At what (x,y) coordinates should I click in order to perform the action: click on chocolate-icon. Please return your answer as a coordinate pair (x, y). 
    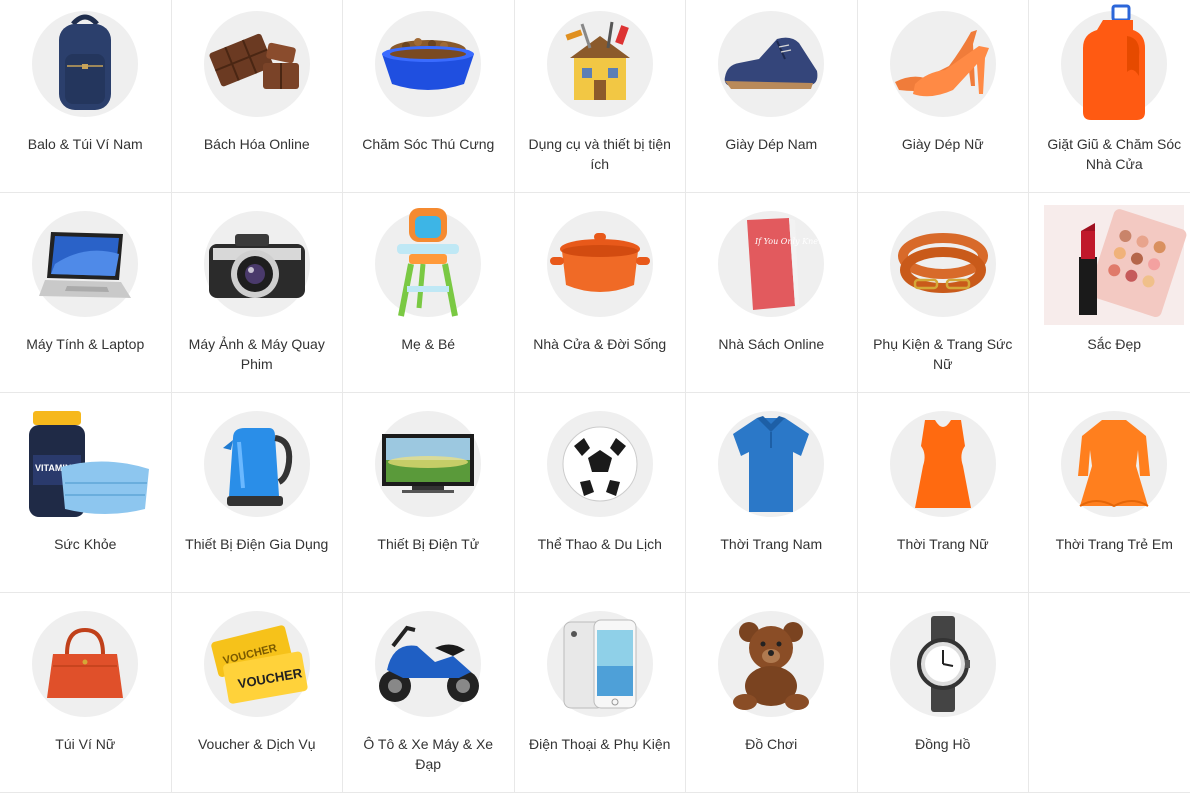
    Looking at the image, I should click on (256, 64).